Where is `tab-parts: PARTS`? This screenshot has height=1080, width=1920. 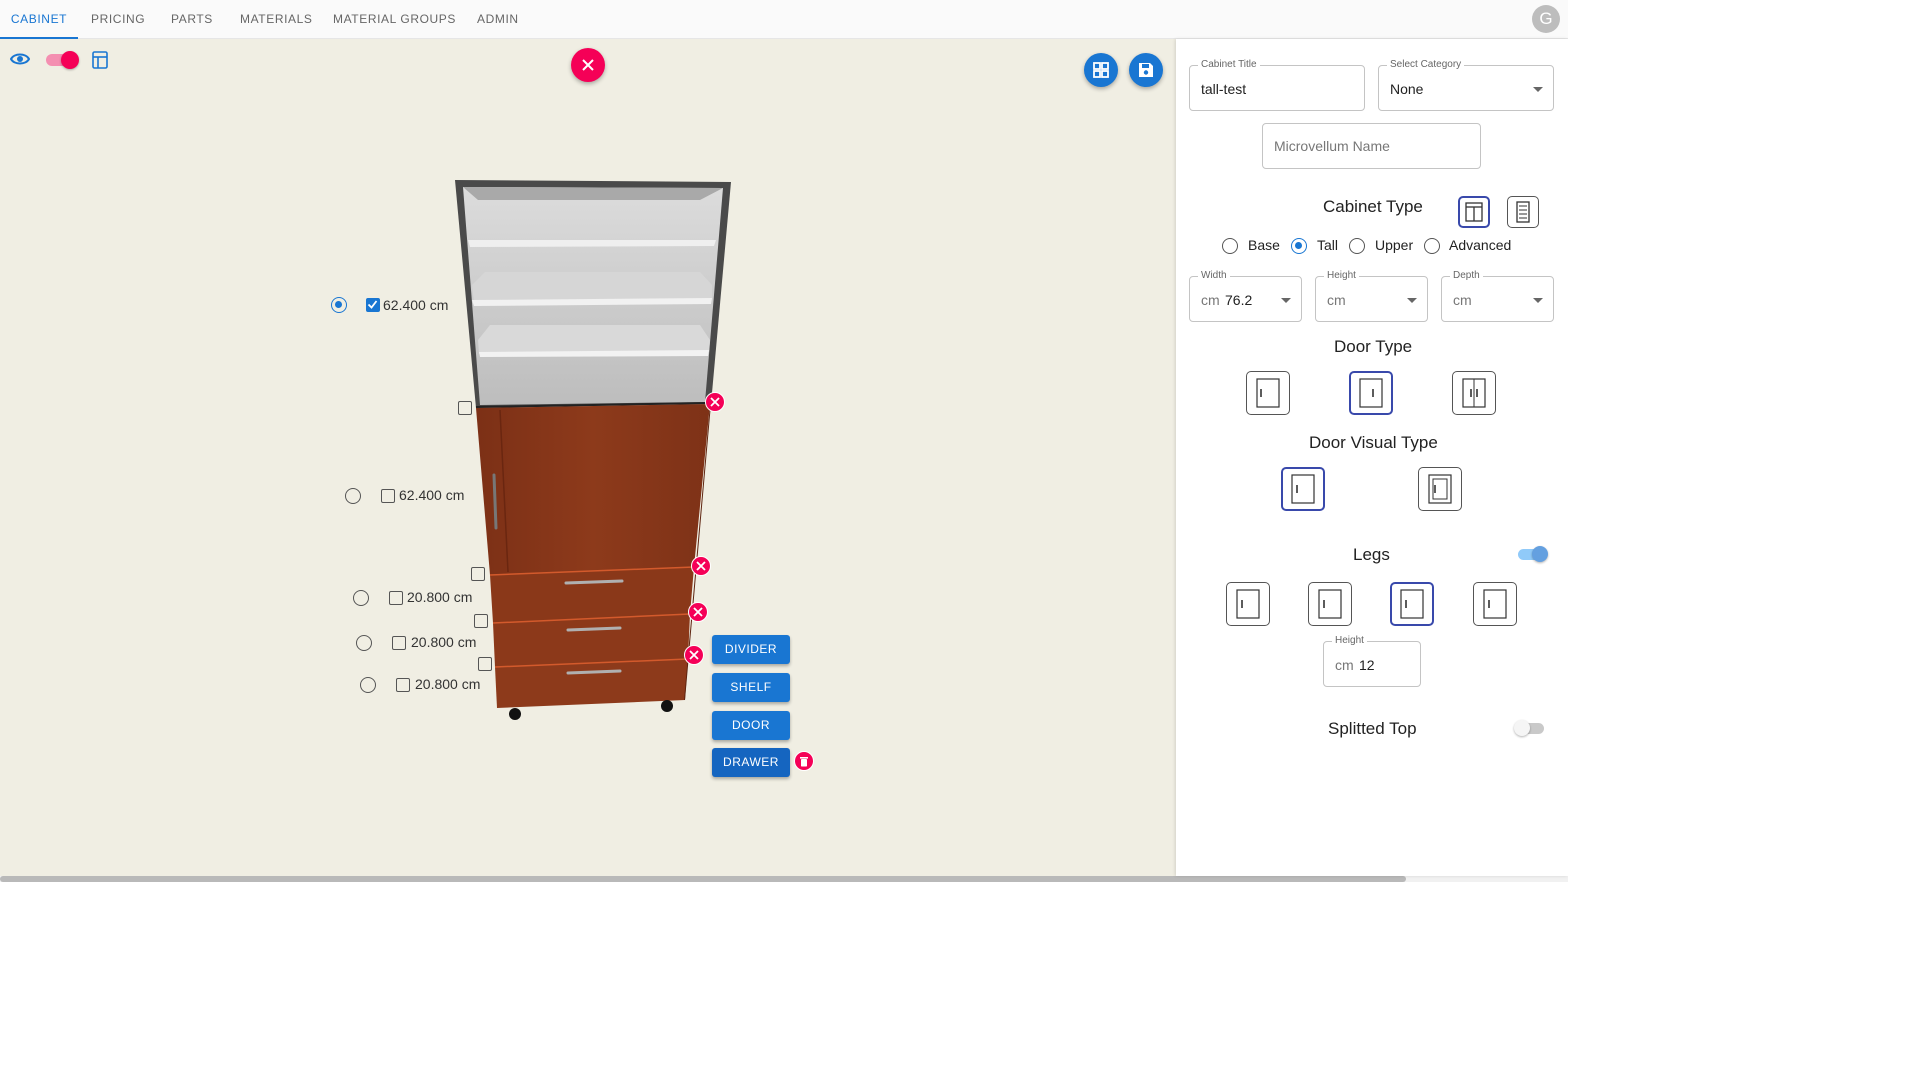
tab-parts: PARTS is located at coordinates (192, 19).